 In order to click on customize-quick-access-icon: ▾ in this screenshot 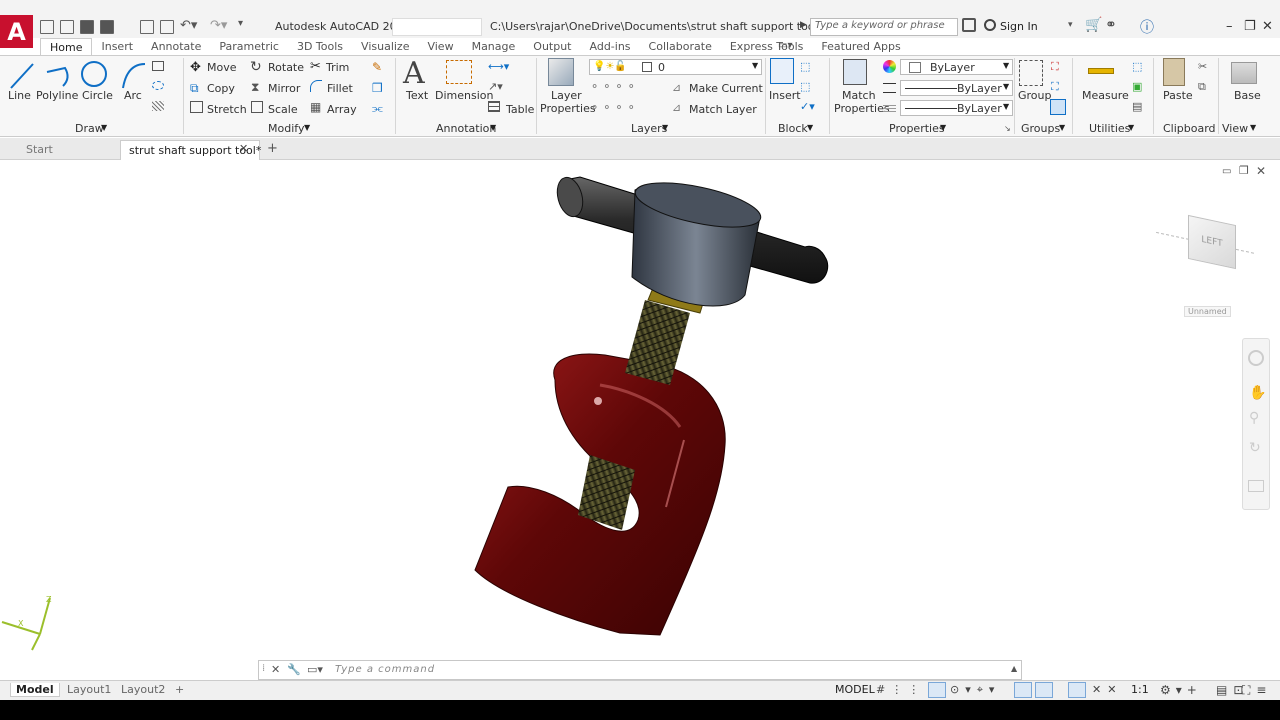, I will do `click(240, 23)`.